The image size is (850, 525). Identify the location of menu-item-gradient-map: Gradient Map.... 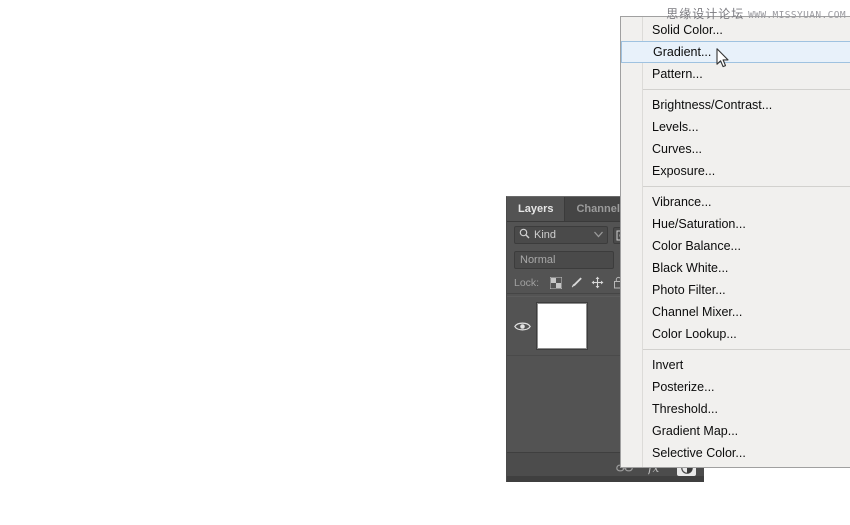
(735, 431).